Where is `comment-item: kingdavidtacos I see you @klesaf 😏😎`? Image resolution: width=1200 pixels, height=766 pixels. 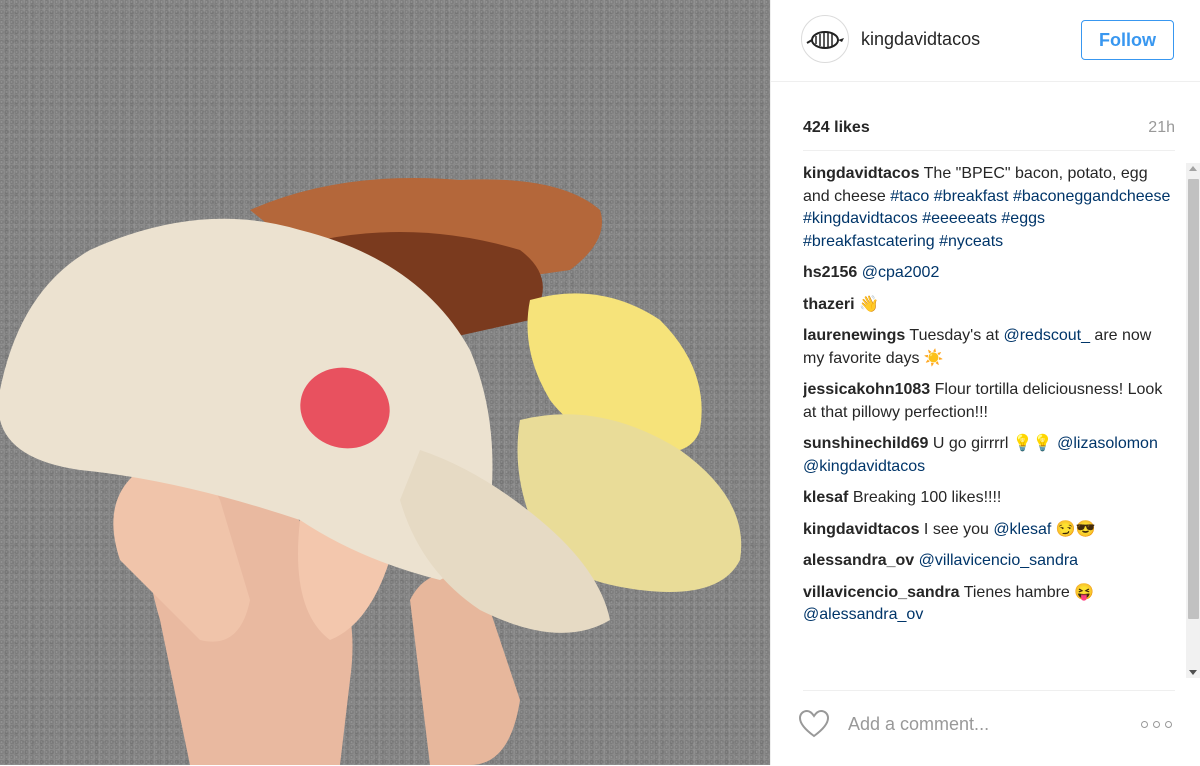 comment-item: kingdavidtacos I see you @klesaf 😏😎 is located at coordinates (989, 530).